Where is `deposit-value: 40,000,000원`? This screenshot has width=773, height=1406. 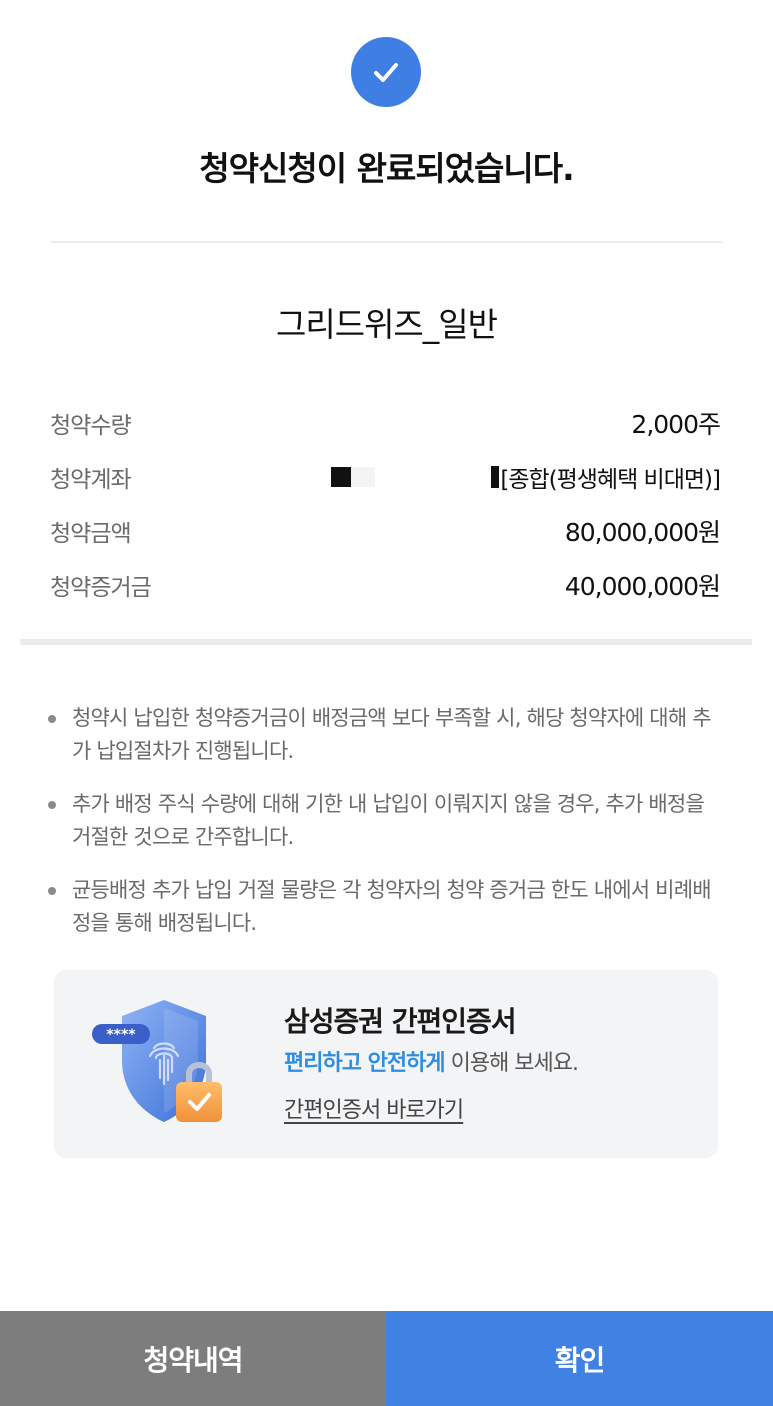 deposit-value: 40,000,000원 is located at coordinates (642, 586).